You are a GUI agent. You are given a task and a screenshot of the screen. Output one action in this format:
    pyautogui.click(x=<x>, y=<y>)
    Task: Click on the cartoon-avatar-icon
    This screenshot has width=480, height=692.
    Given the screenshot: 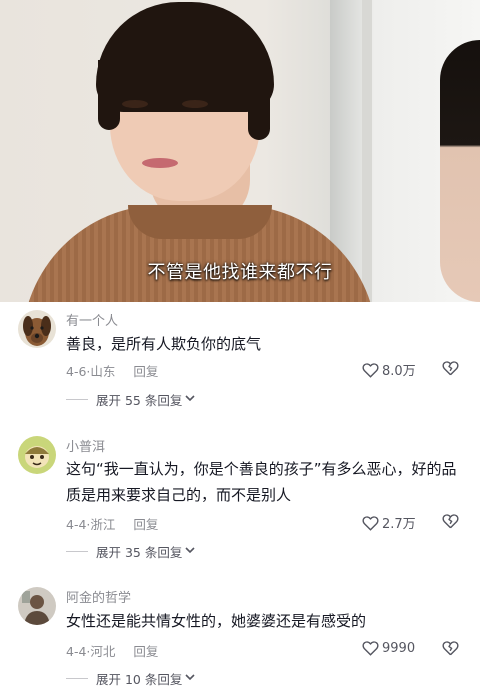 What is the action you would take?
    pyautogui.click(x=37, y=455)
    